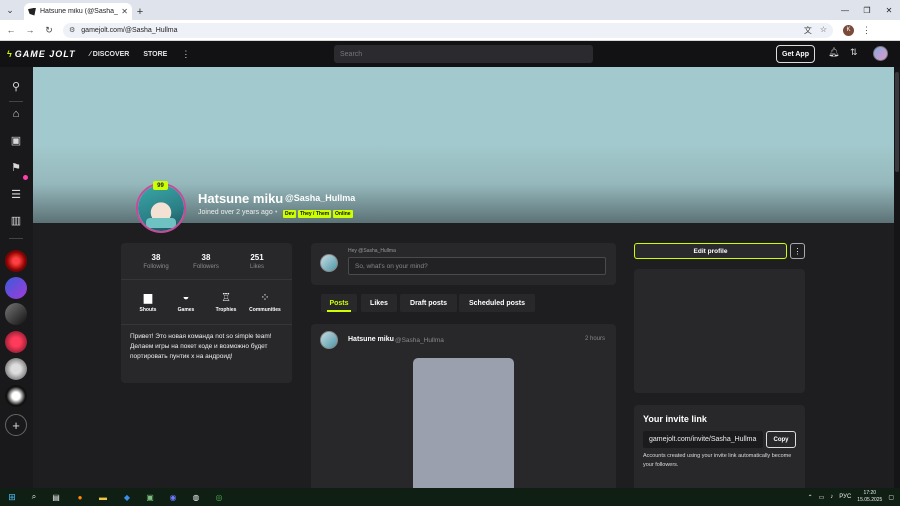  What do you see at coordinates (808, 30) in the screenshot?
I see `translate-icon: 文` at bounding box center [808, 30].